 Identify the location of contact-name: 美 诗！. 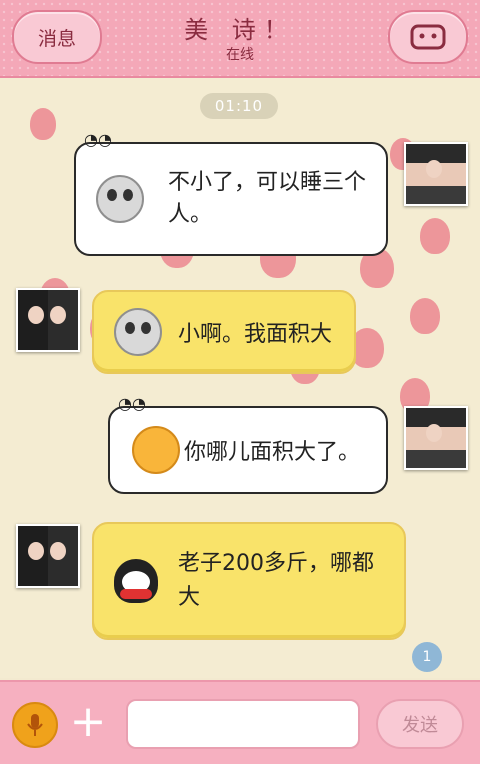
(240, 30).